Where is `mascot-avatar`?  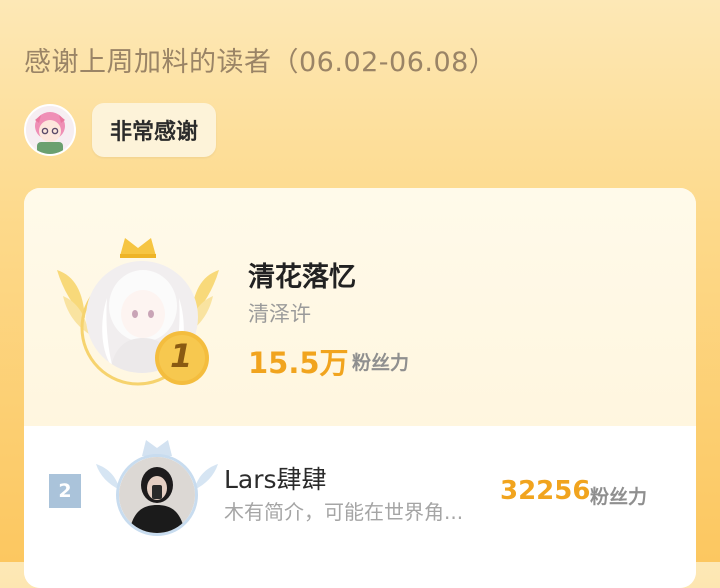
mascot-avatar is located at coordinates (50, 130).